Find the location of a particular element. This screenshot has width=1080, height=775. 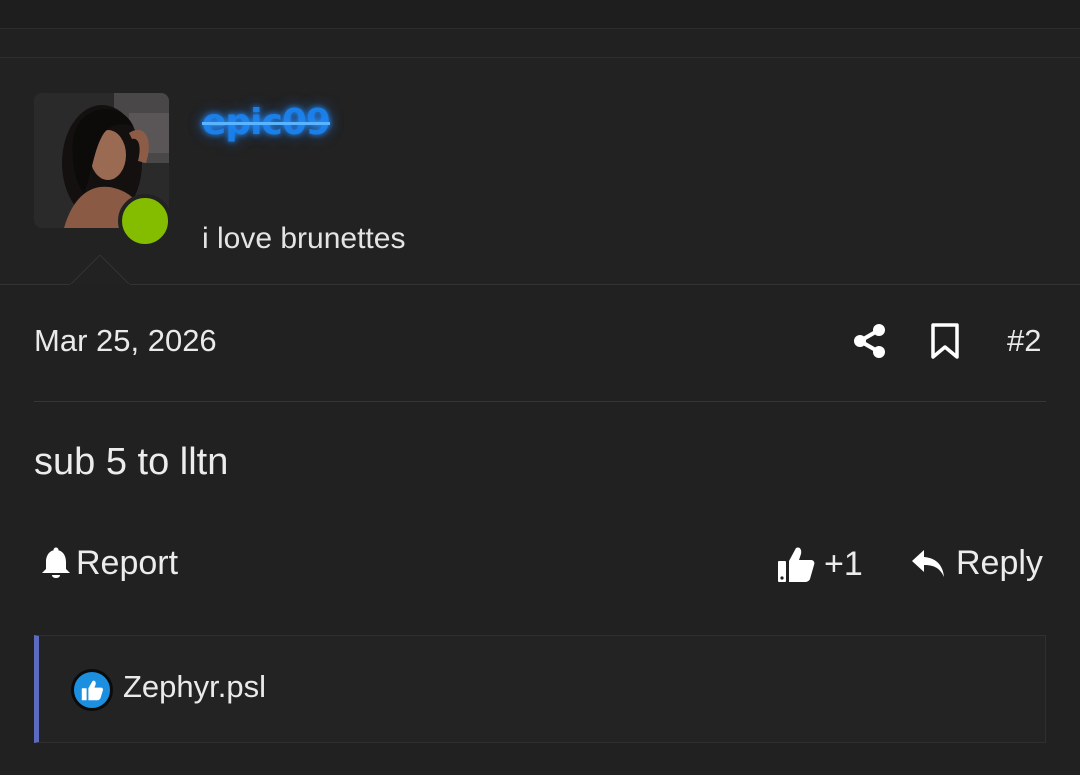

report-button: Report is located at coordinates (109, 563).